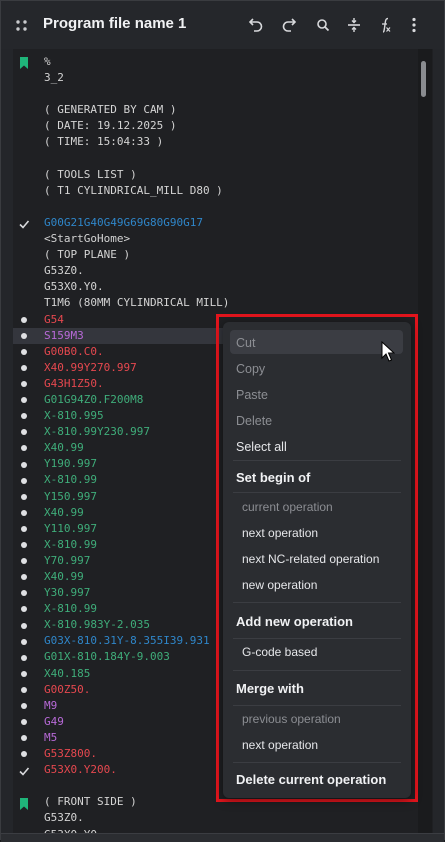  What do you see at coordinates (136, 464) in the screenshot?
I see `code-line: Y190.997` at bounding box center [136, 464].